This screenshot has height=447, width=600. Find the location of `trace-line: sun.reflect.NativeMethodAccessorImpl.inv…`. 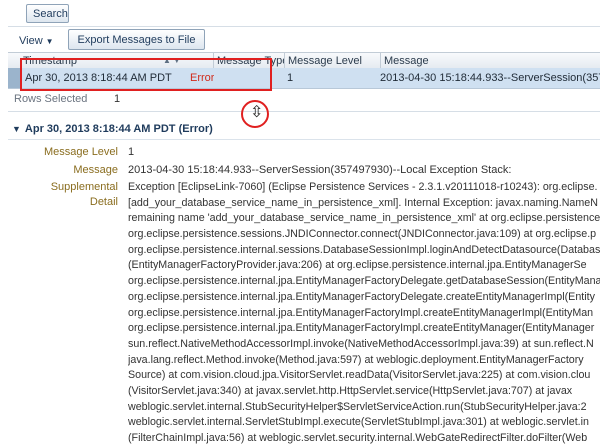

trace-line: sun.reflect.NativeMethodAccessorImpl.inv… is located at coordinates (361, 343).